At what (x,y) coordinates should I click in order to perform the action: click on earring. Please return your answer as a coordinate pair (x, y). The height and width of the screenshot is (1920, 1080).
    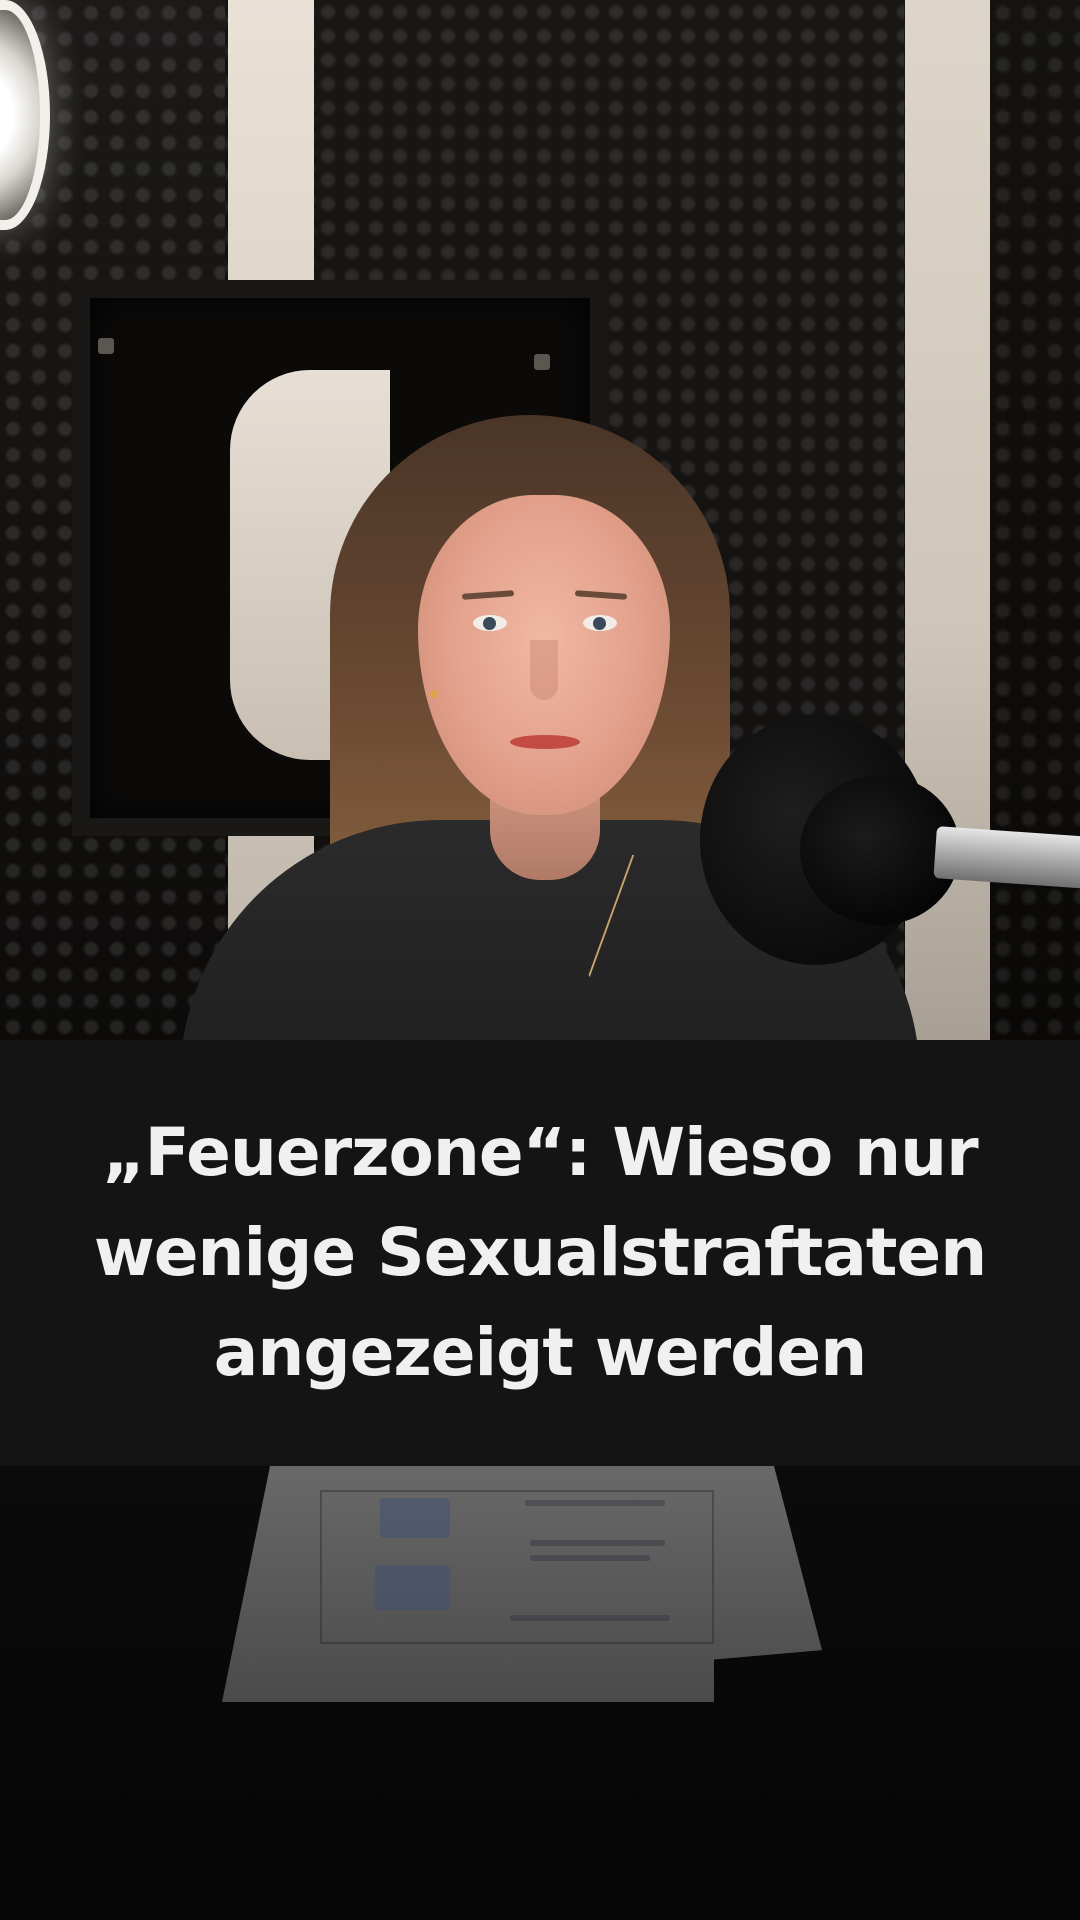
    Looking at the image, I should click on (434, 694).